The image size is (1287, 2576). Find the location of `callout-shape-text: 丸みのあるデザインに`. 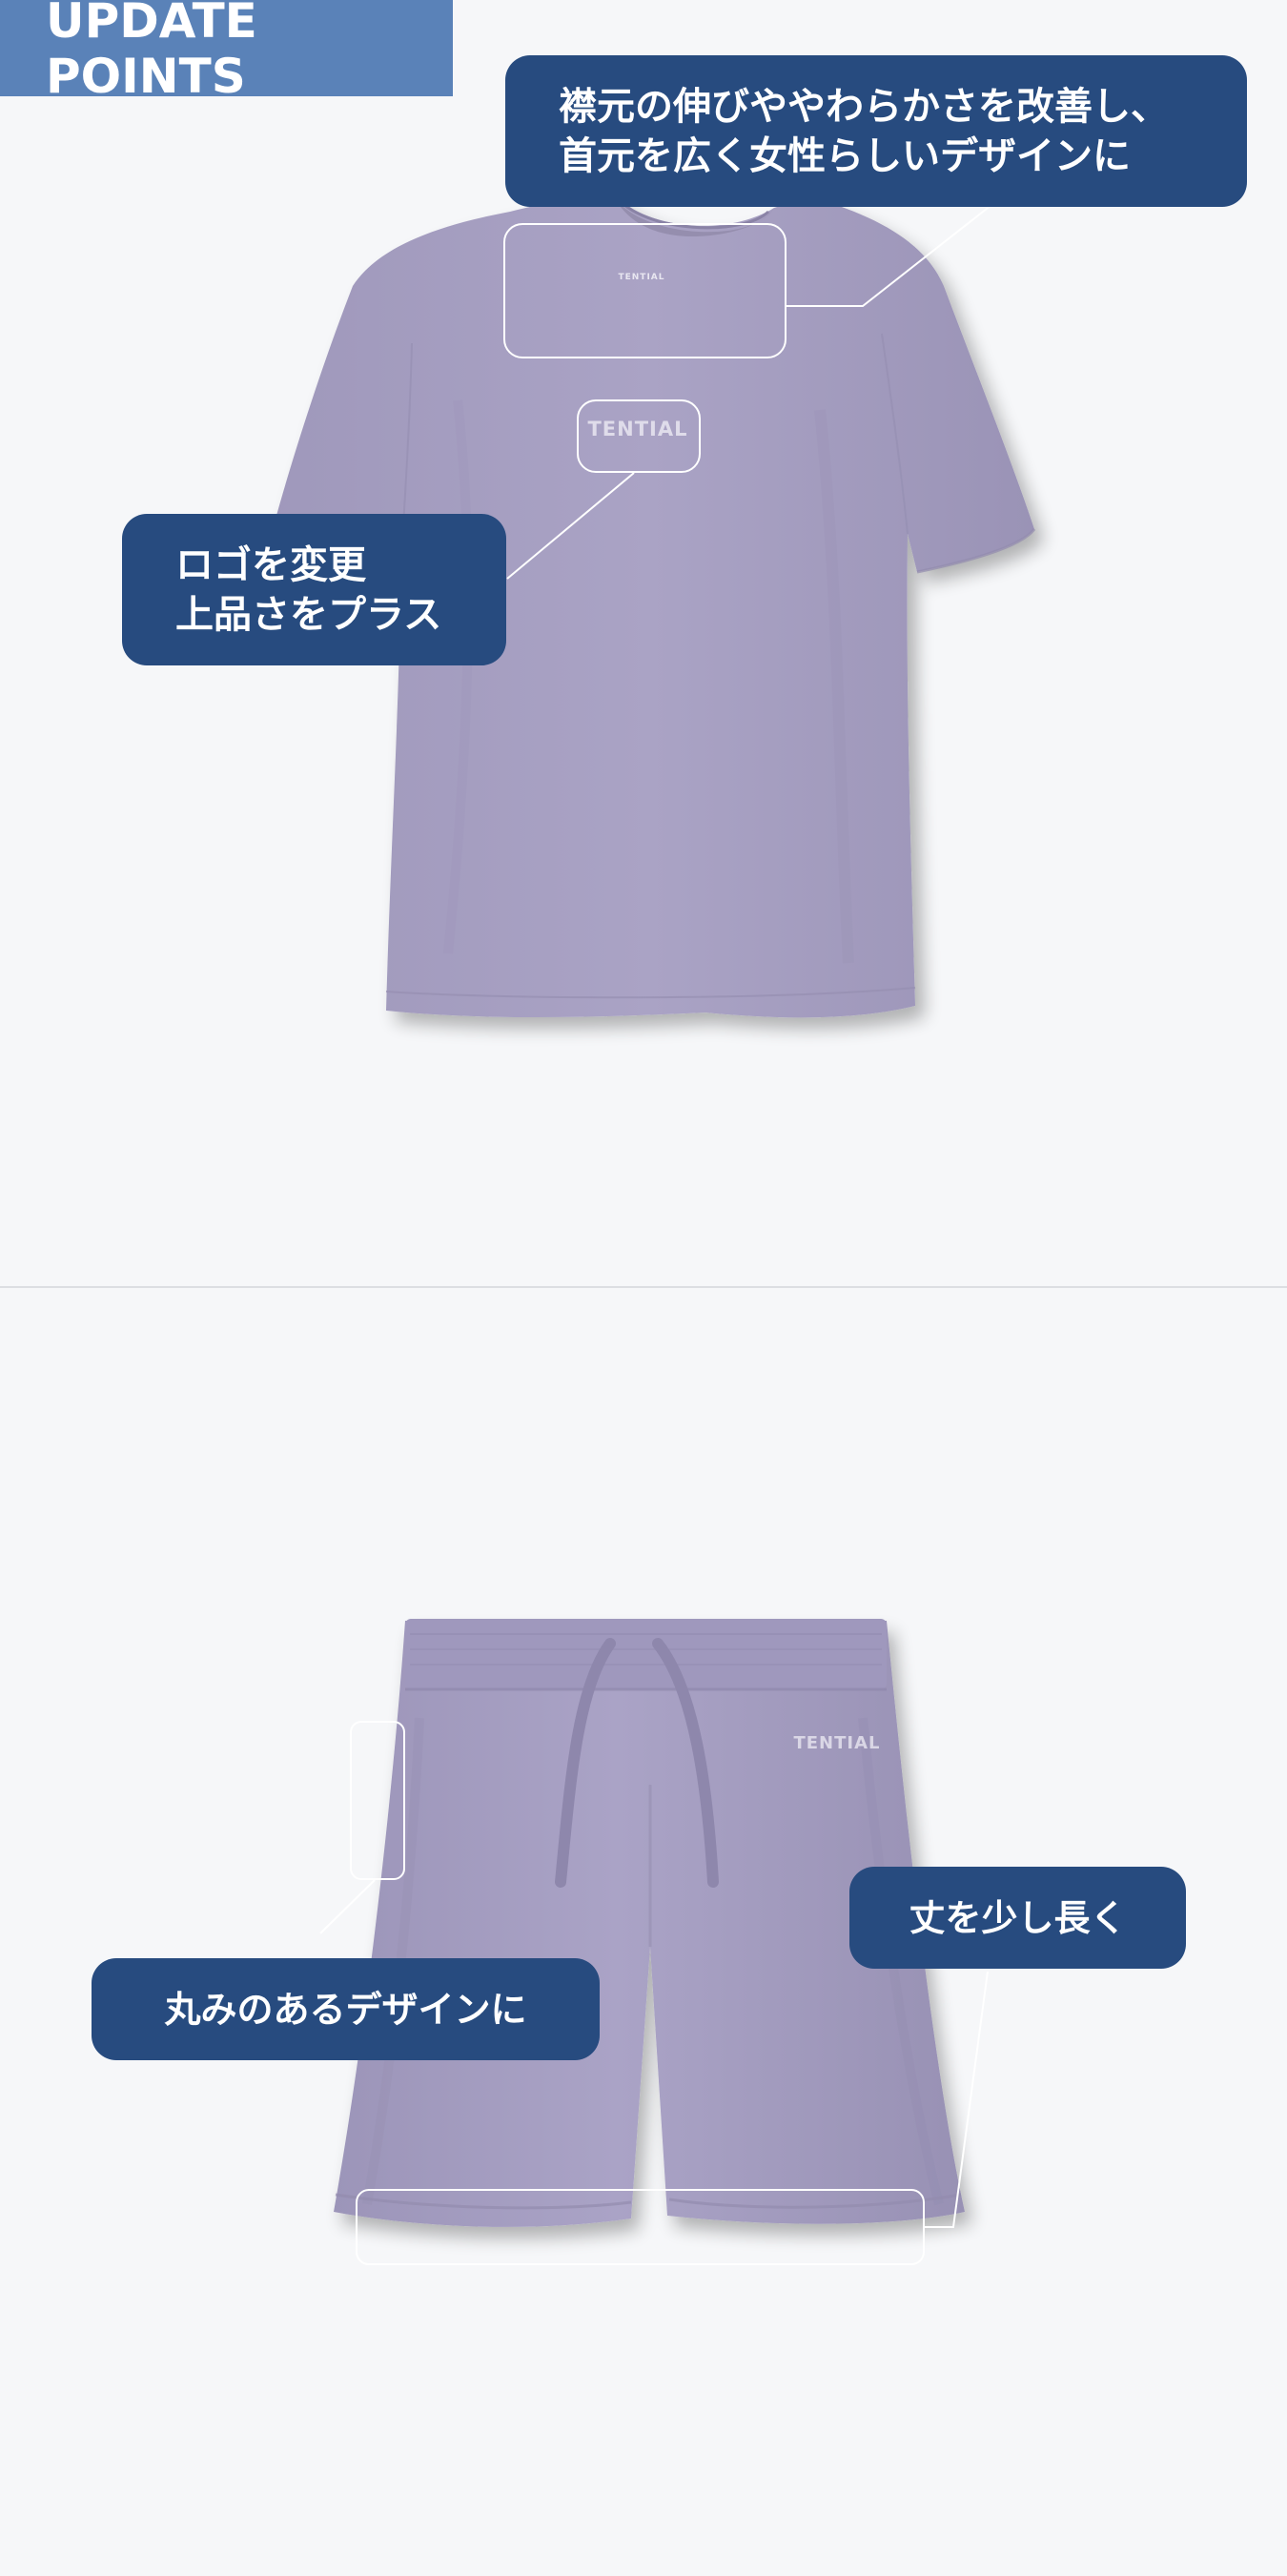

callout-shape-text: 丸みのあるデザインに is located at coordinates (345, 2010).